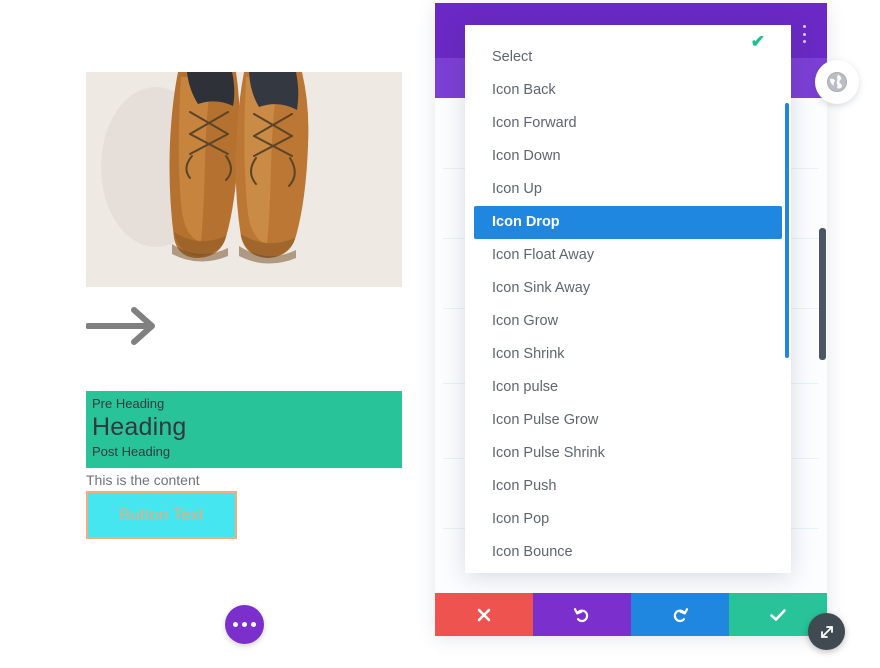 The height and width of the screenshot is (668, 880). I want to click on dropdown-option: Icon Push, so click(628, 486).